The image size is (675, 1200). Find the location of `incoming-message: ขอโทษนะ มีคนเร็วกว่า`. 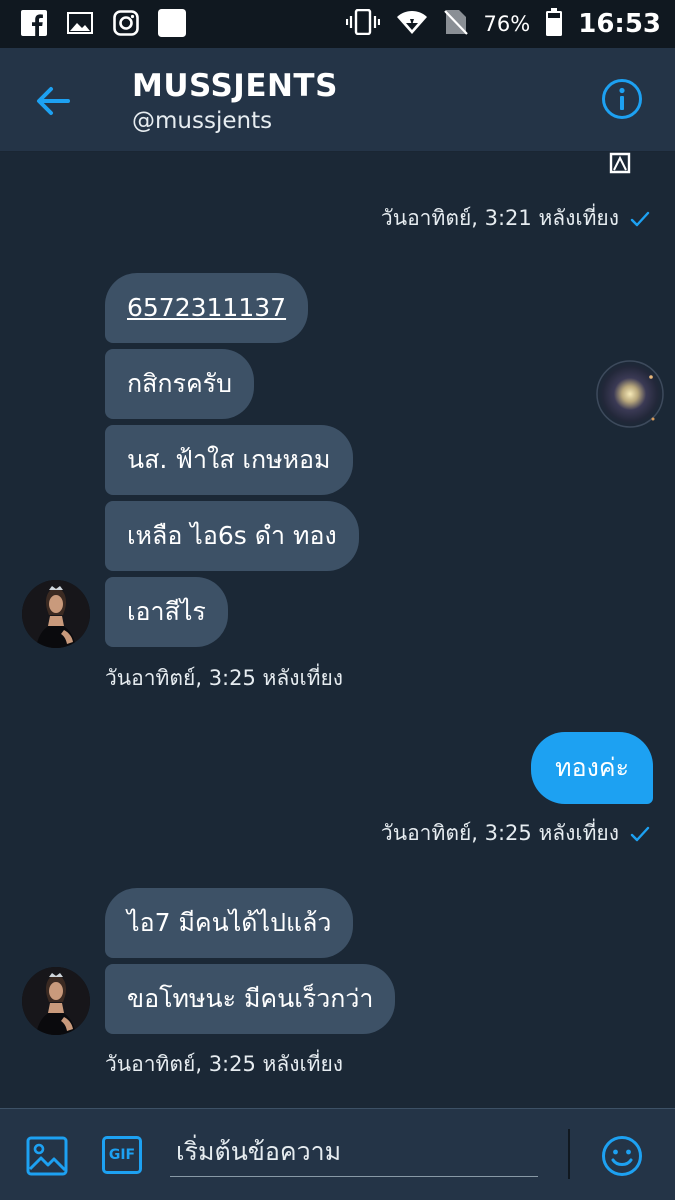

incoming-message: ขอโทษนะ มีคนเร็วกว่า is located at coordinates (250, 999).